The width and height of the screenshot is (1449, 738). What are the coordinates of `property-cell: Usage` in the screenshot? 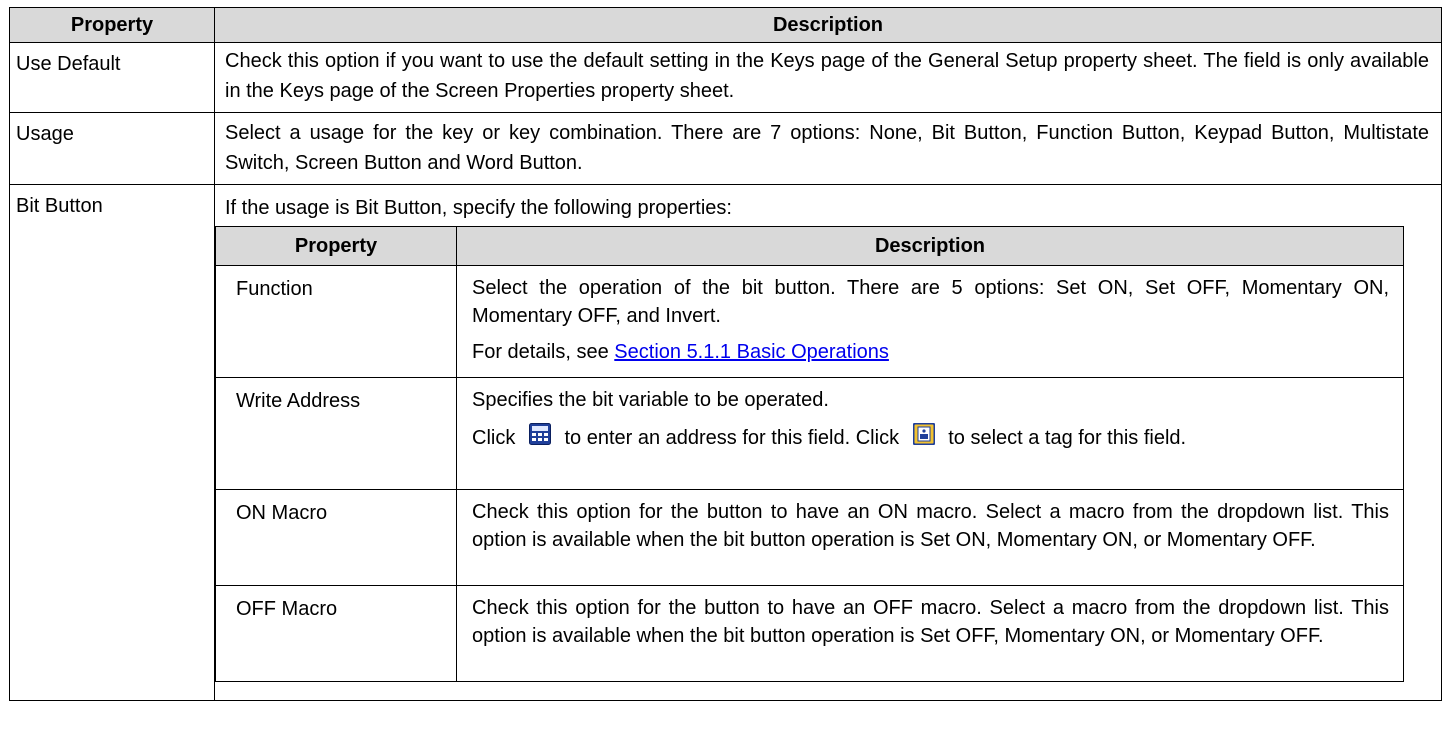 It's located at (112, 148).